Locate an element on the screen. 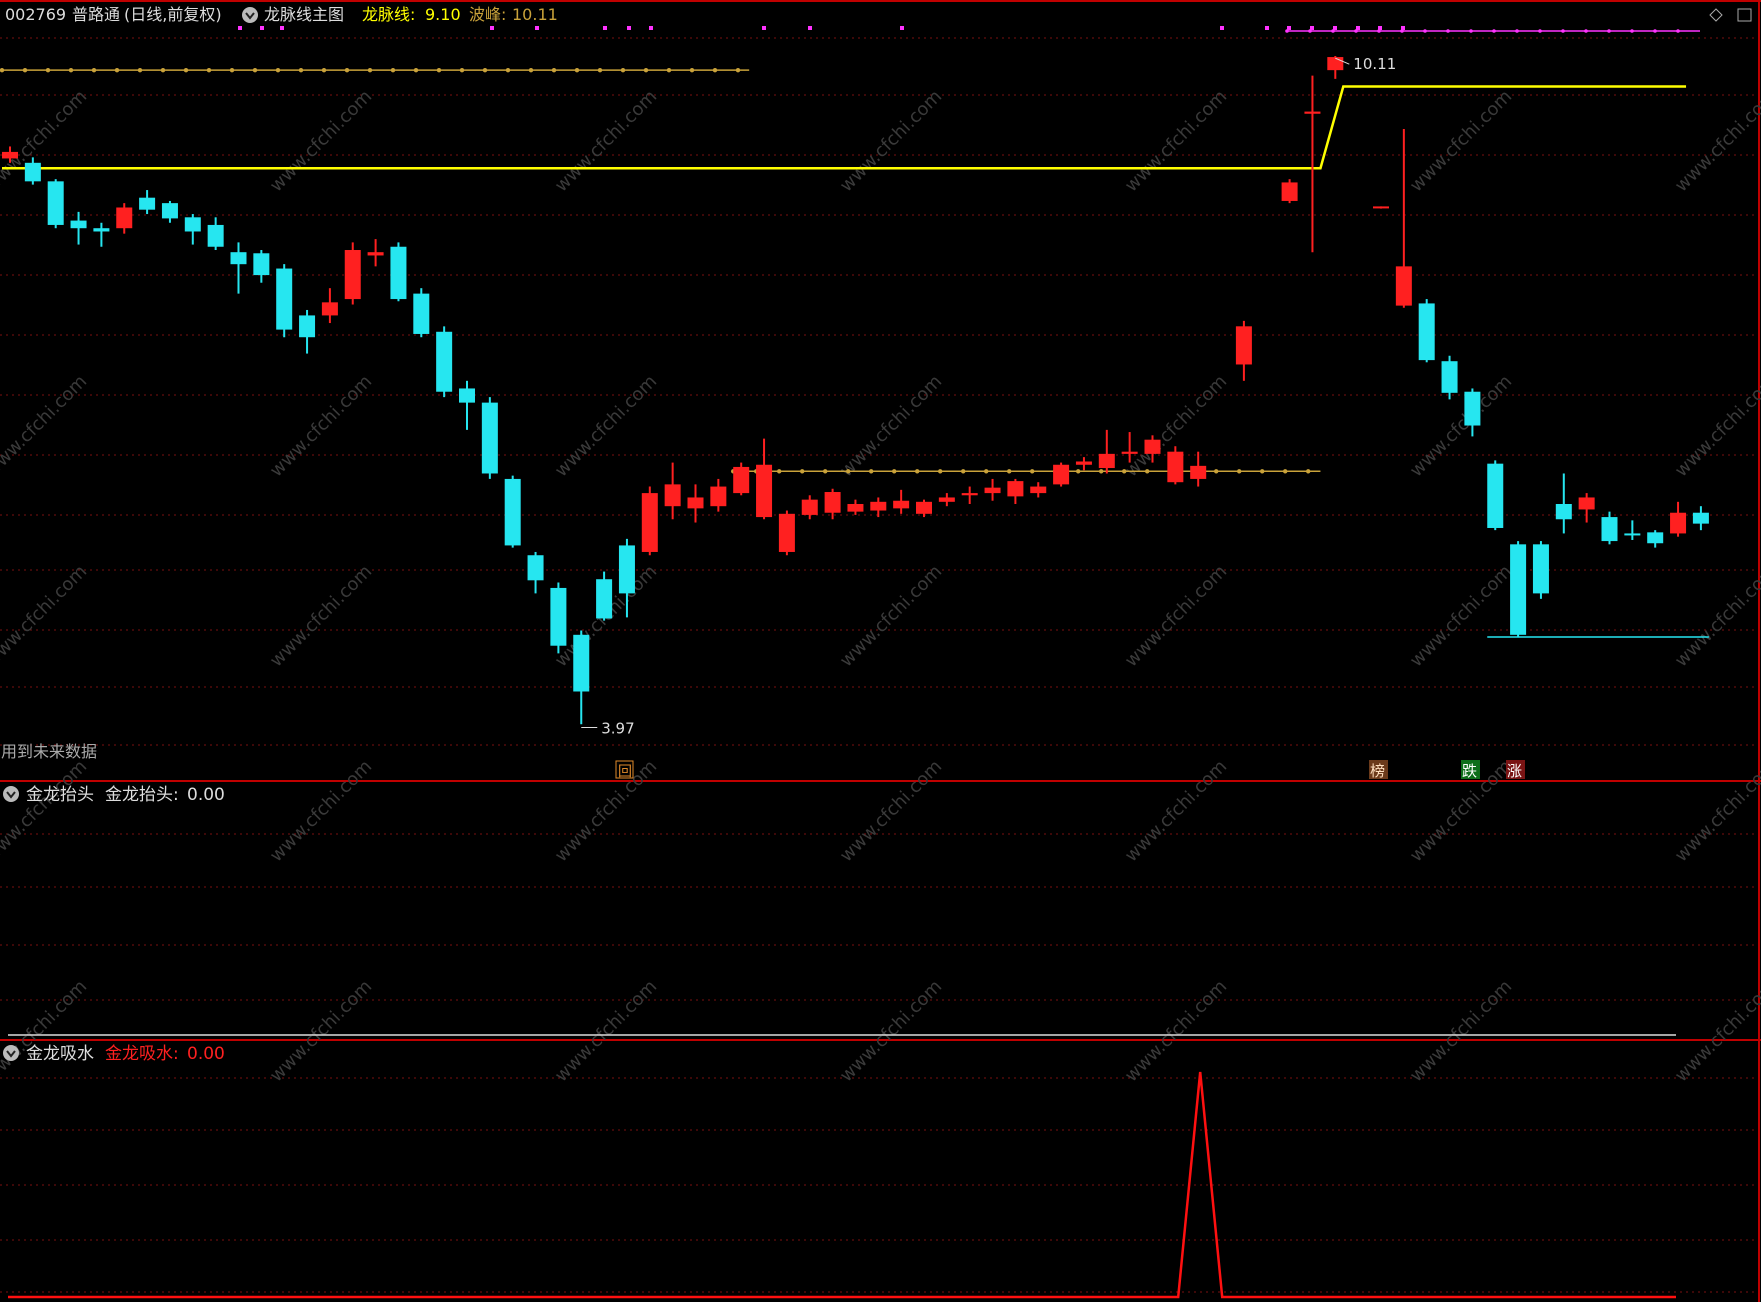 This screenshot has height=1302, width=1761. indicator-menu-toggle is located at coordinates (250, 15).